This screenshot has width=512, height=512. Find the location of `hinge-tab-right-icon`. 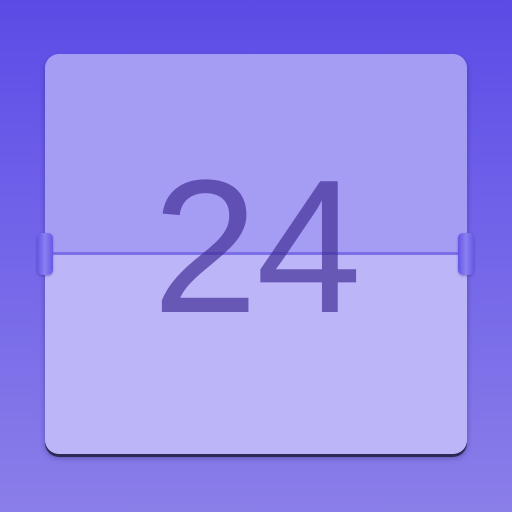

hinge-tab-right-icon is located at coordinates (466, 254).